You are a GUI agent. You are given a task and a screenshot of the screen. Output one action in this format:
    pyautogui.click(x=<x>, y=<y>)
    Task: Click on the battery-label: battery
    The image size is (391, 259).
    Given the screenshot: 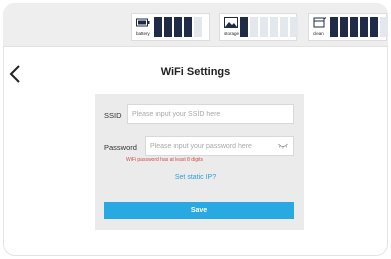 What is the action you would take?
    pyautogui.click(x=143, y=33)
    